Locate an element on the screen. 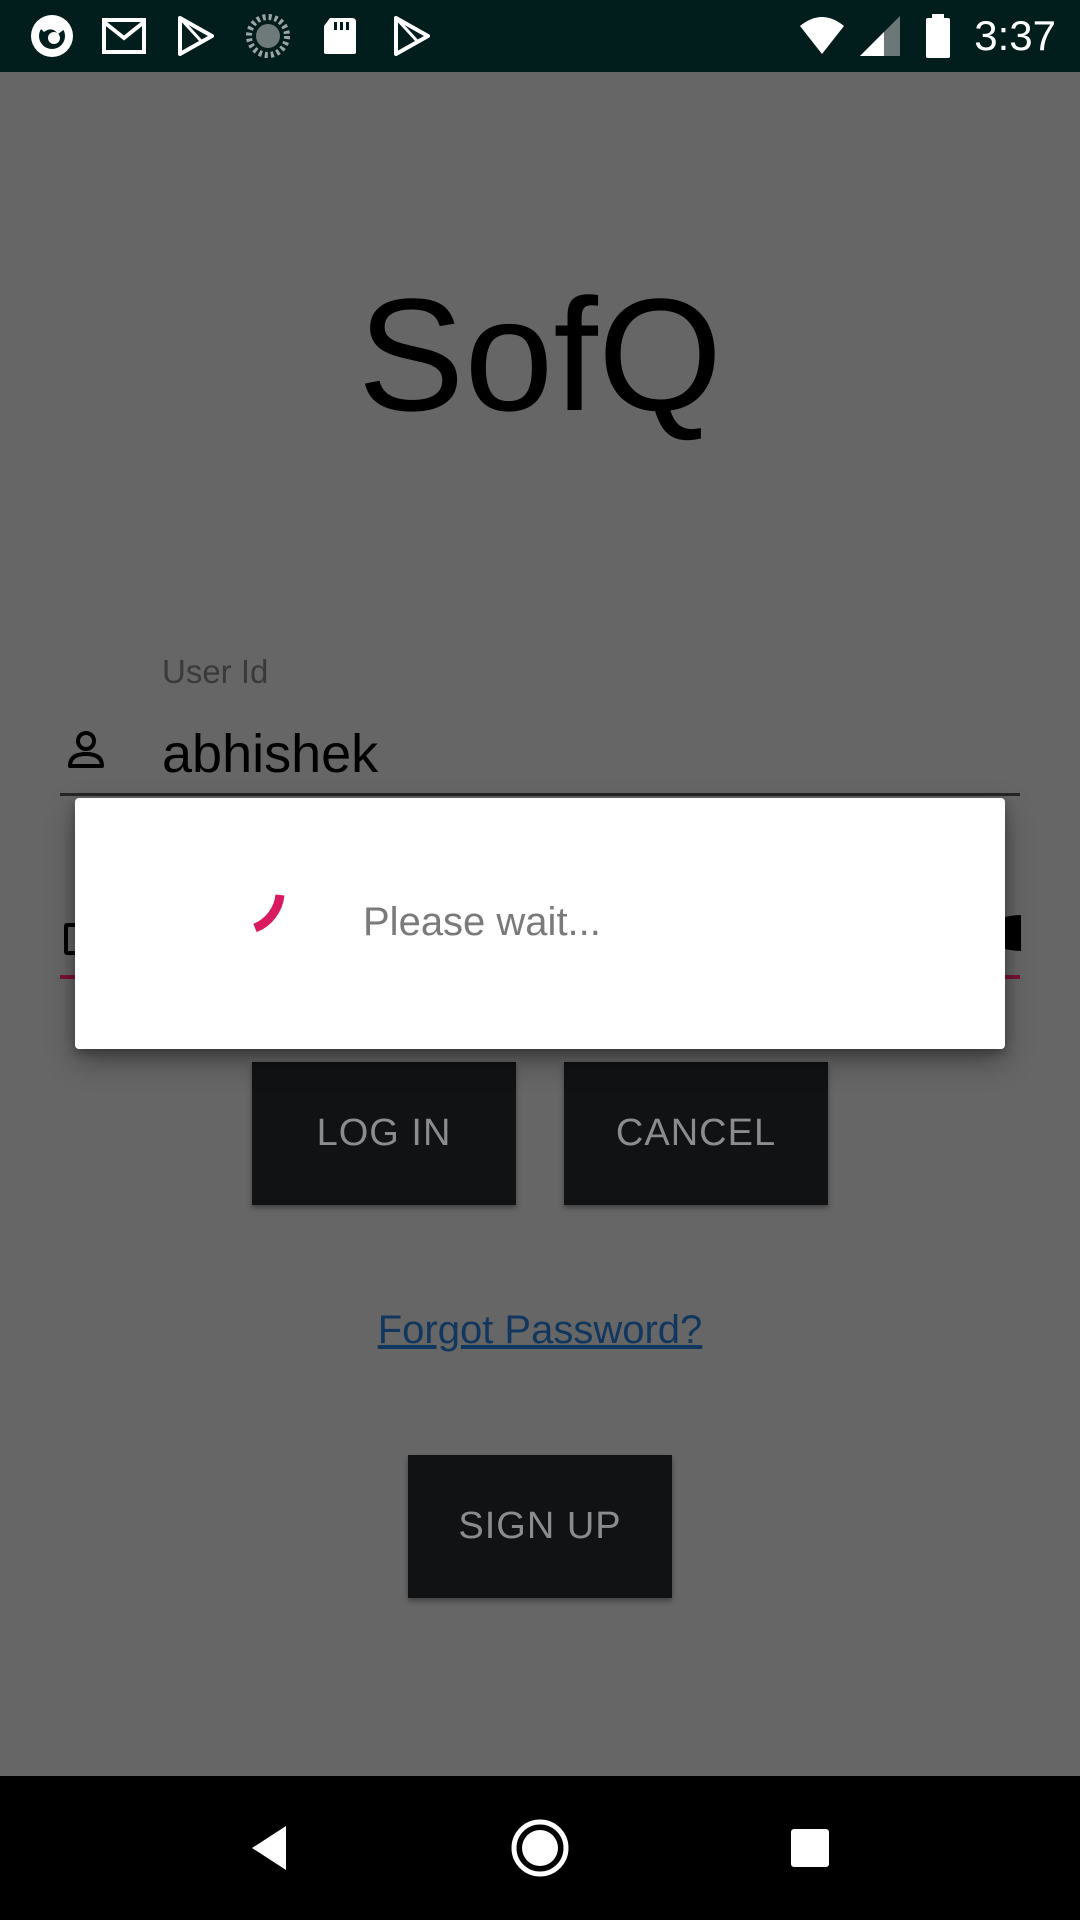 The height and width of the screenshot is (1920, 1080). user-id-label: User Id is located at coordinates (215, 671).